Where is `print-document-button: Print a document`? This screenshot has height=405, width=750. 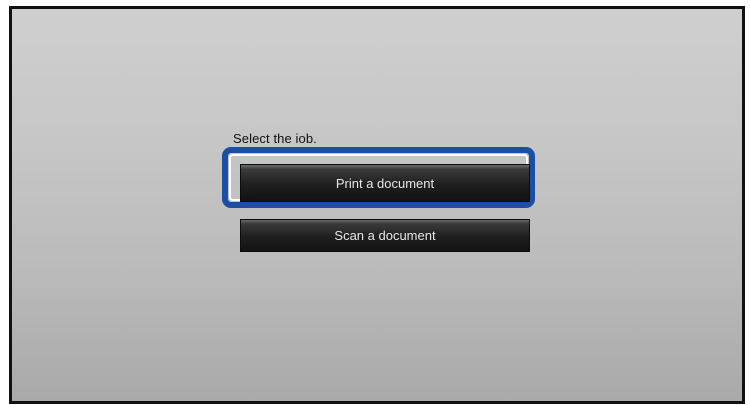
print-document-button: Print a document is located at coordinates (385, 183).